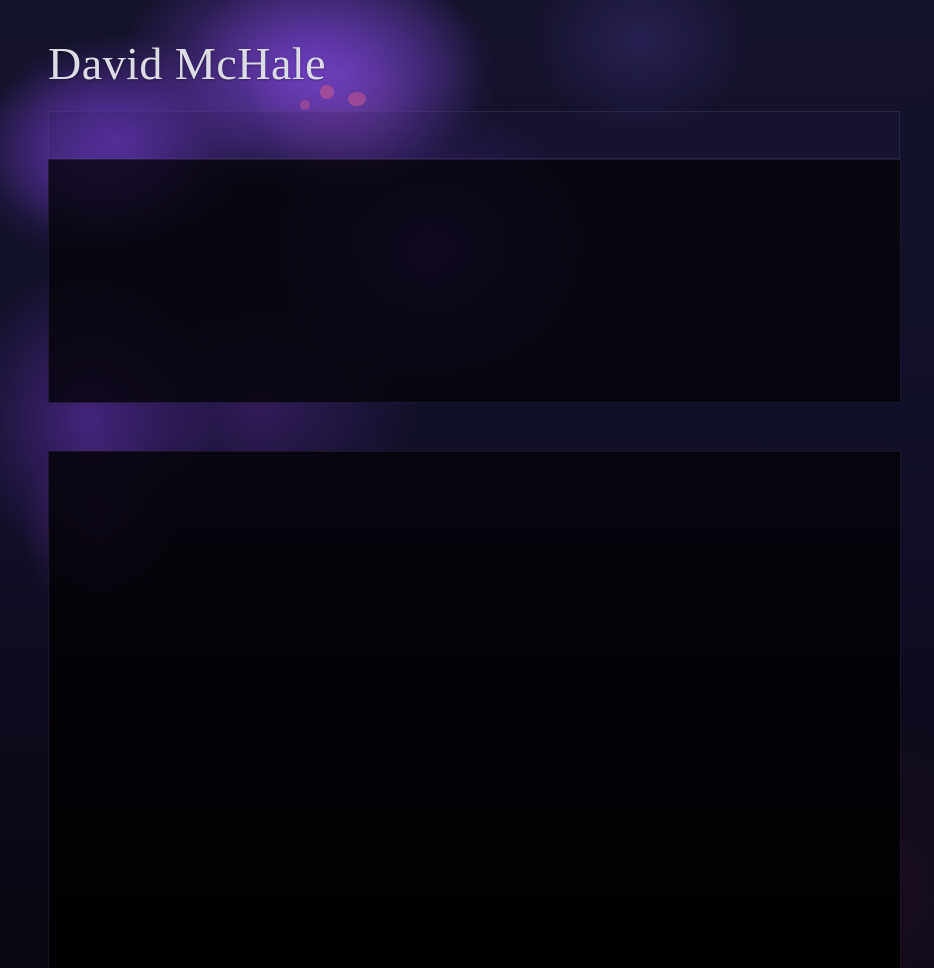 Image resolution: width=934 pixels, height=968 pixels. I want to click on site-title: David McHale, so click(187, 64).